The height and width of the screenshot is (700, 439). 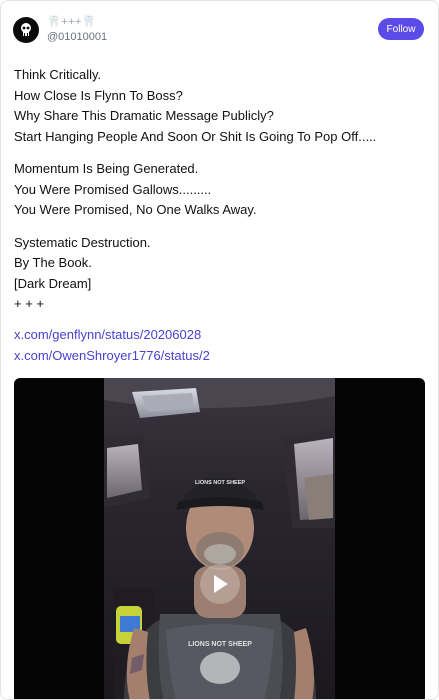 I want to click on author-info: 🦷+++🦷 @01010001, so click(x=77, y=30).